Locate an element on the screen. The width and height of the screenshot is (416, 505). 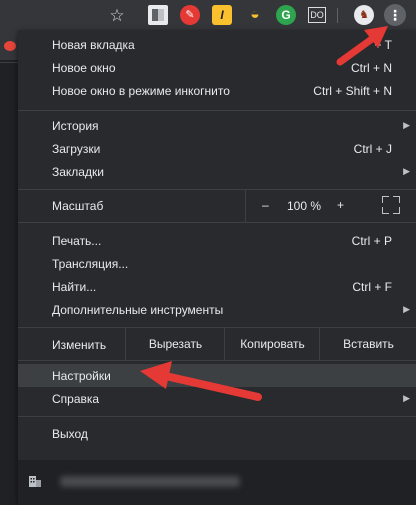
menu-item-label: Дополнительные инструменты is located at coordinates (138, 309).